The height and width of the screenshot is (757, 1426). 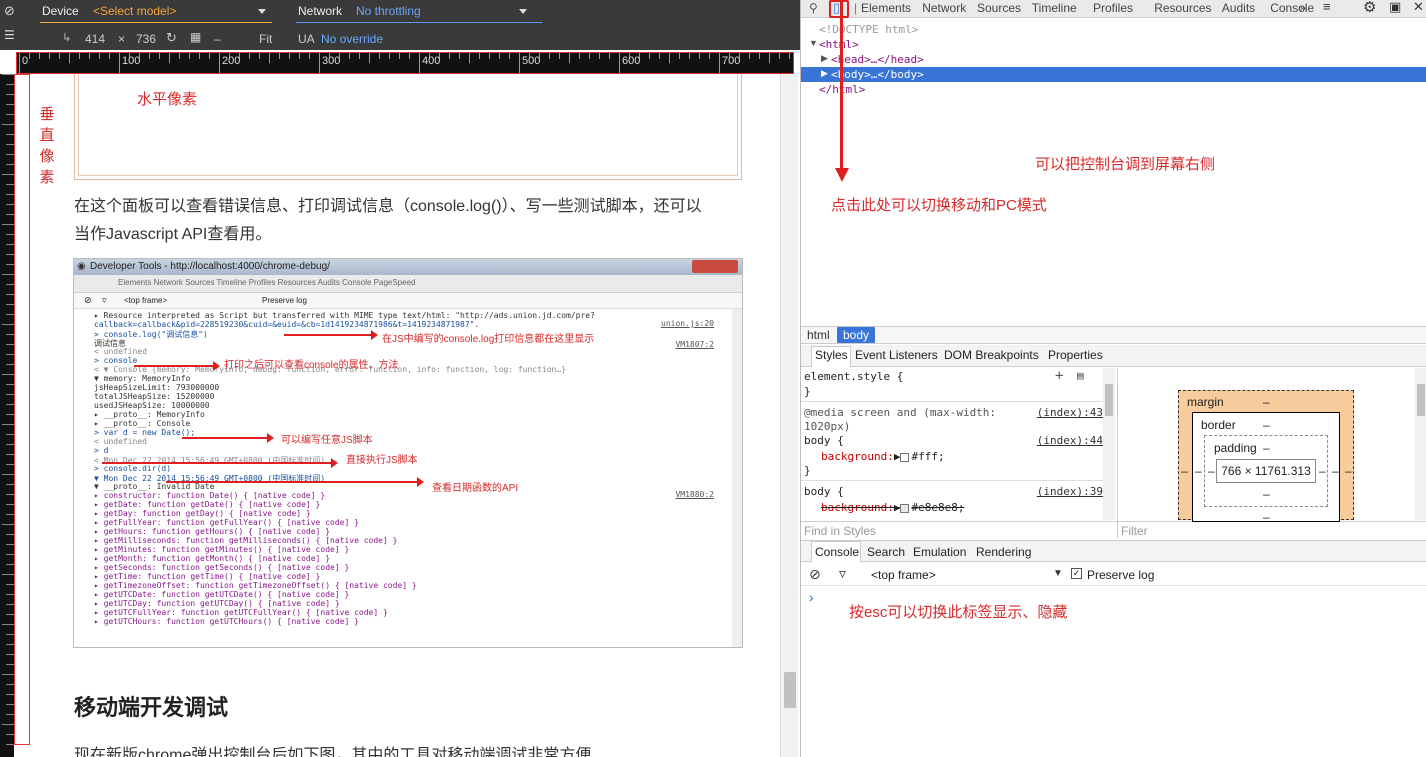 I want to click on drawer-lines-icon: ☰, so click(x=9, y=35).